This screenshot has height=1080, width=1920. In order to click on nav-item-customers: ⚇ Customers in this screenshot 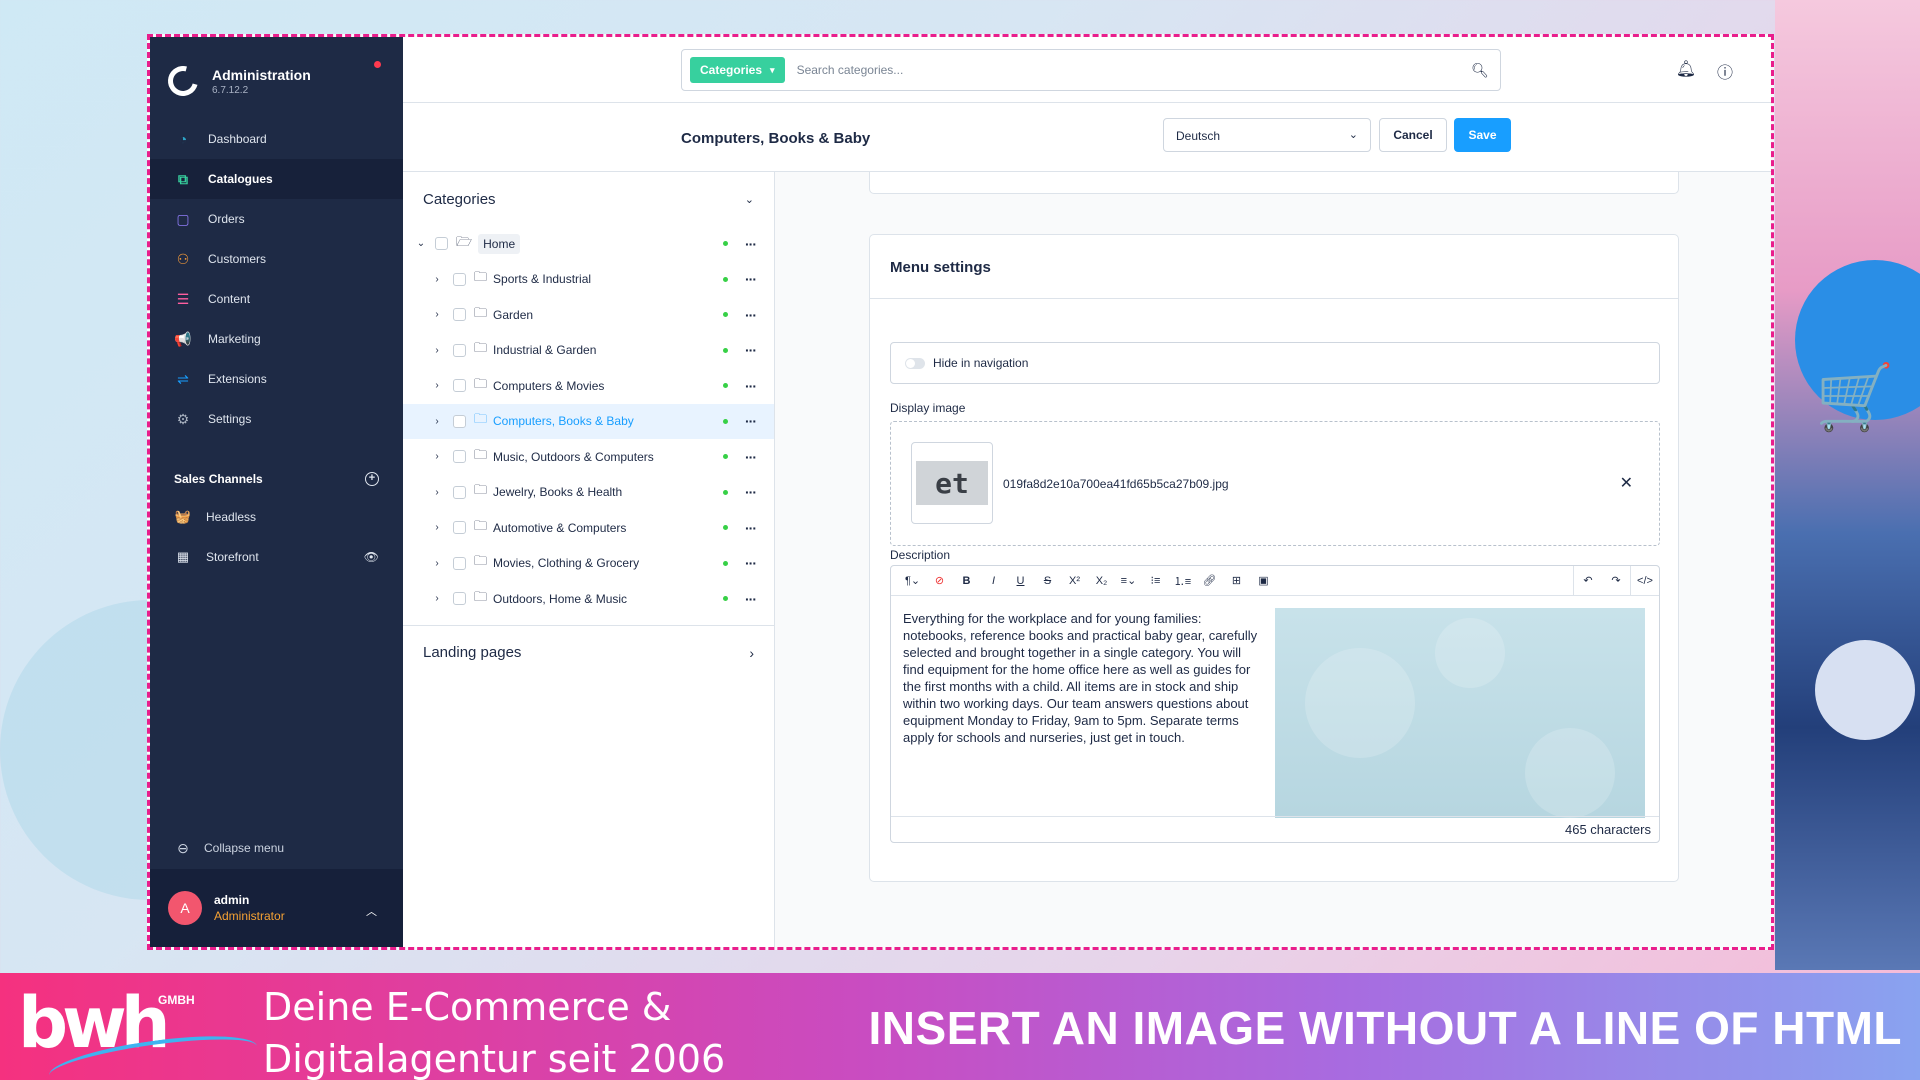, I will do `click(276, 259)`.